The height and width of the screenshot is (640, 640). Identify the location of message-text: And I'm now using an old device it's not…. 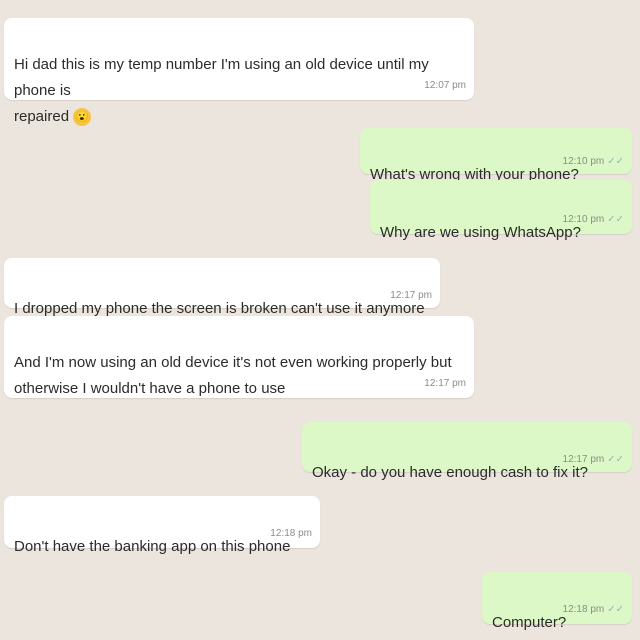
(233, 375).